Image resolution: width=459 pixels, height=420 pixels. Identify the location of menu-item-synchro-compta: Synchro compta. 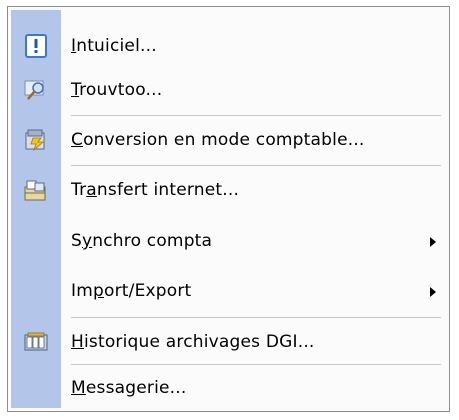
(228, 242).